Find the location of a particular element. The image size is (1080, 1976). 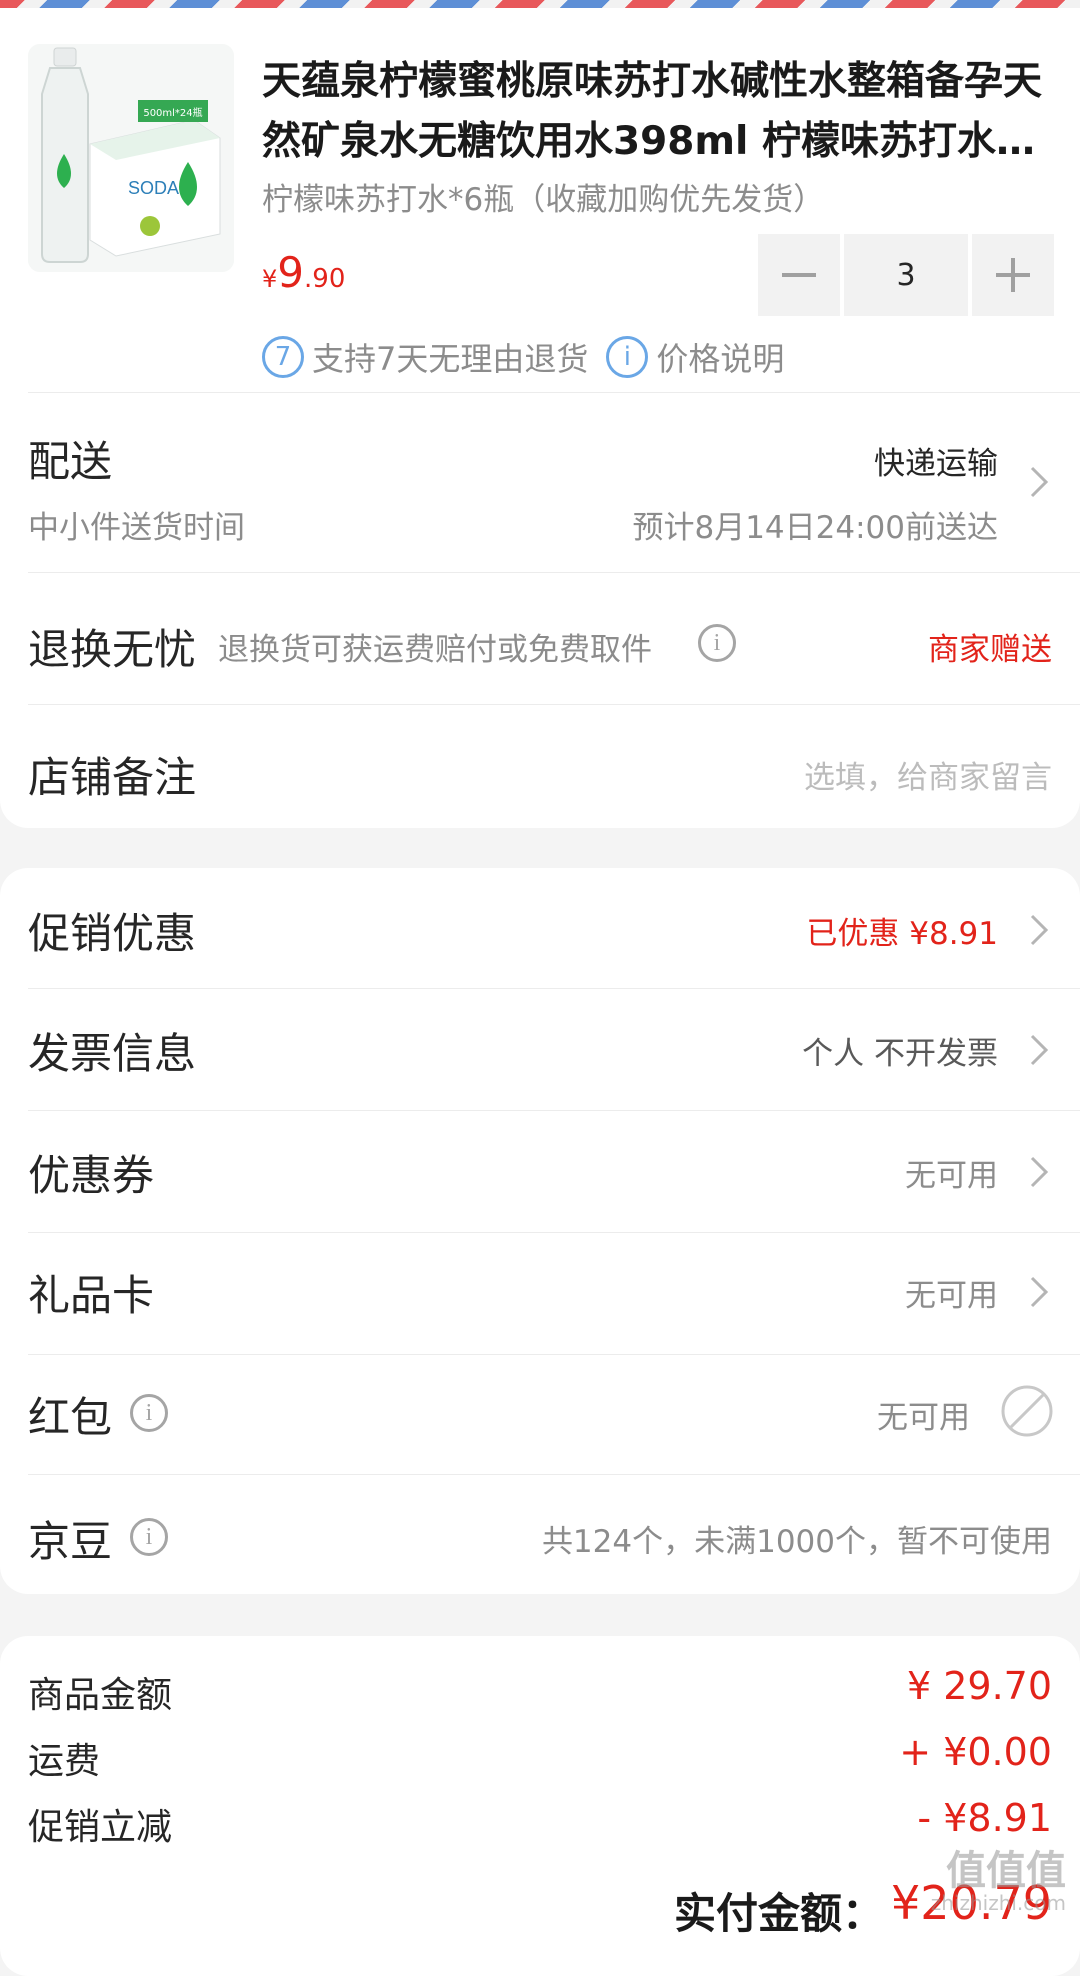

product-image: 500ml*24瓶 SODA is located at coordinates (131, 158).